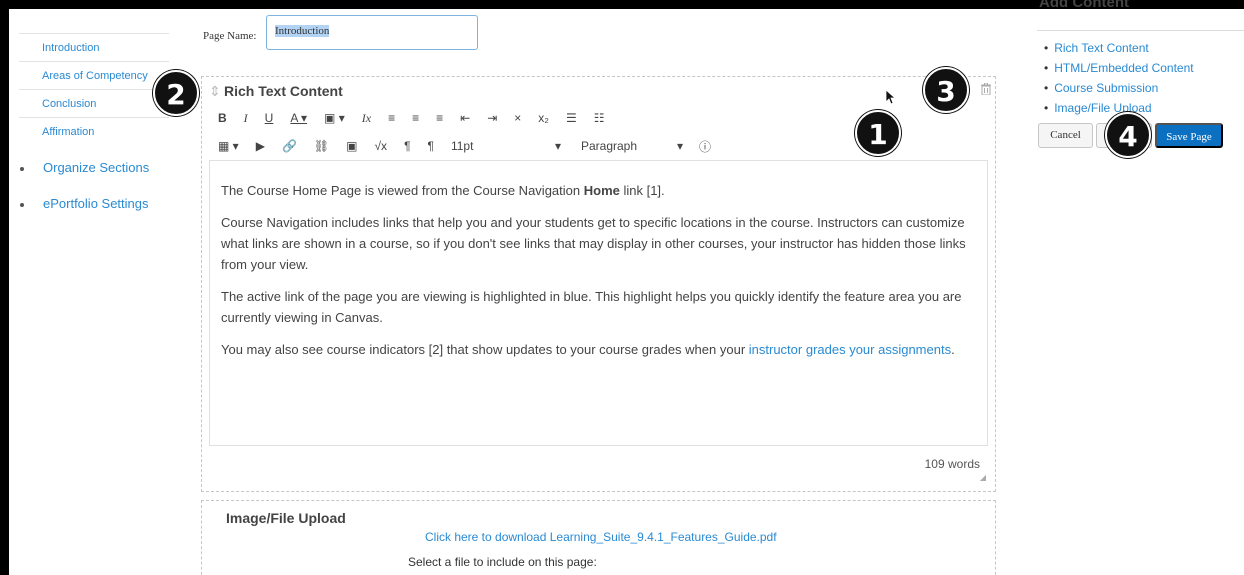 The height and width of the screenshot is (575, 1244). Describe the element at coordinates (1140, 30) in the screenshot. I see `divider` at that location.